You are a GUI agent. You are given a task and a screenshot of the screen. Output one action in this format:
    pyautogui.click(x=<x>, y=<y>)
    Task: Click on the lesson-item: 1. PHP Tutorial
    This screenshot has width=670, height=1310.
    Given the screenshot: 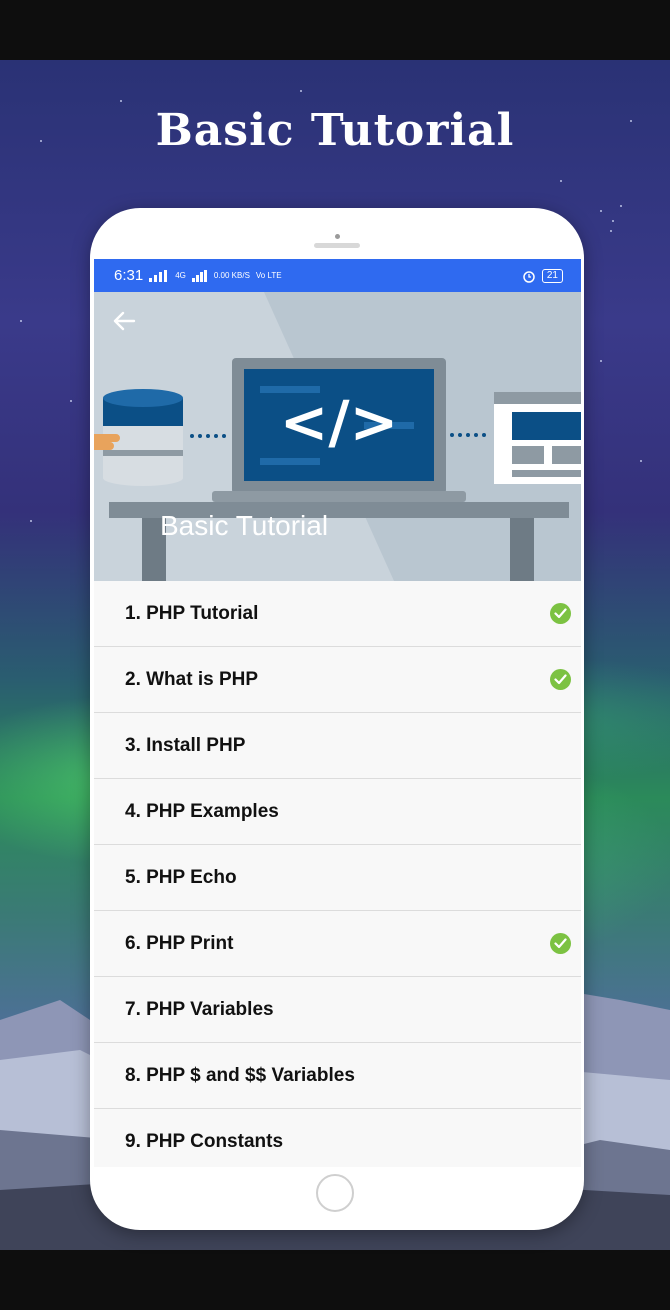 What is the action you would take?
    pyautogui.click(x=337, y=614)
    